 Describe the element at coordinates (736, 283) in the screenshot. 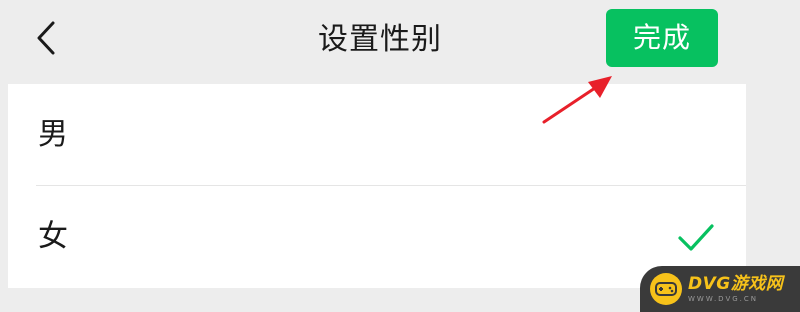

I see `watermark-name: DVG游戏网` at that location.